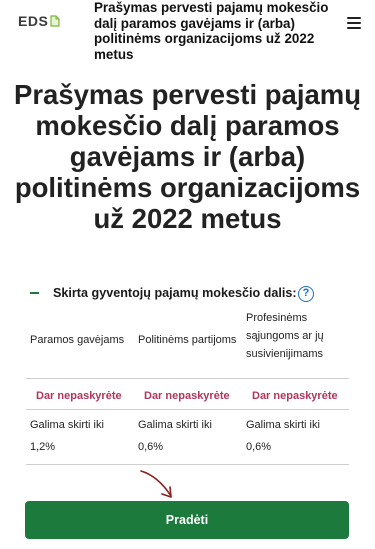  What do you see at coordinates (354, 23) in the screenshot?
I see `hamburger-menu-icon` at bounding box center [354, 23].